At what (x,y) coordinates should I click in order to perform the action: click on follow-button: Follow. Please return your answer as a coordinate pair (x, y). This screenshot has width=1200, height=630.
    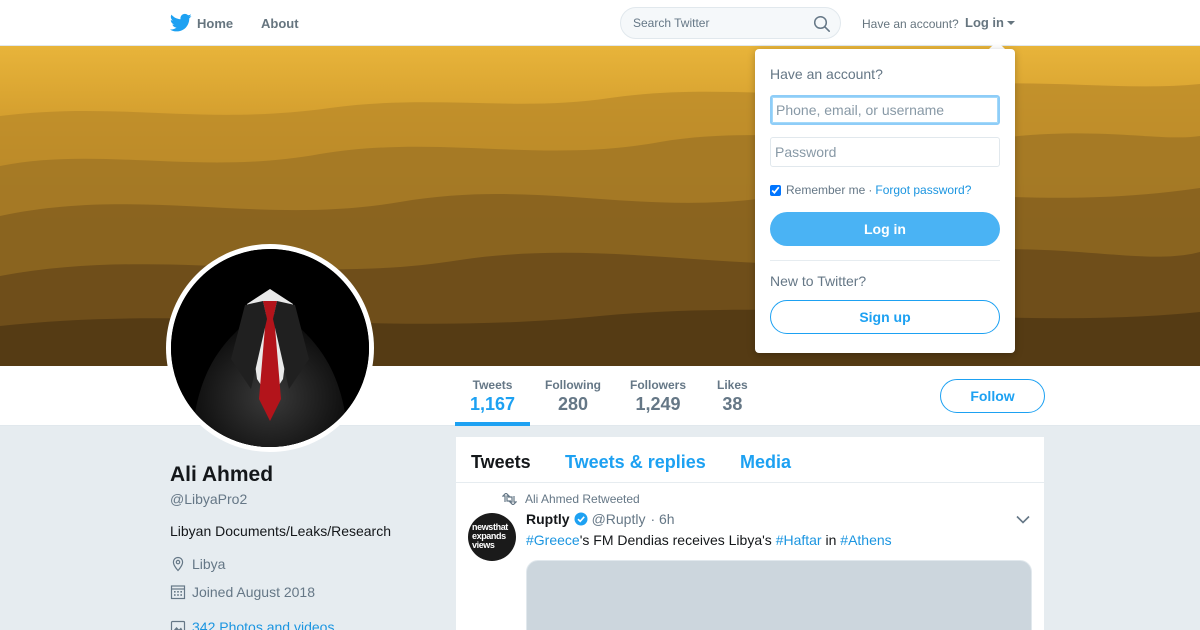
    Looking at the image, I should click on (992, 396).